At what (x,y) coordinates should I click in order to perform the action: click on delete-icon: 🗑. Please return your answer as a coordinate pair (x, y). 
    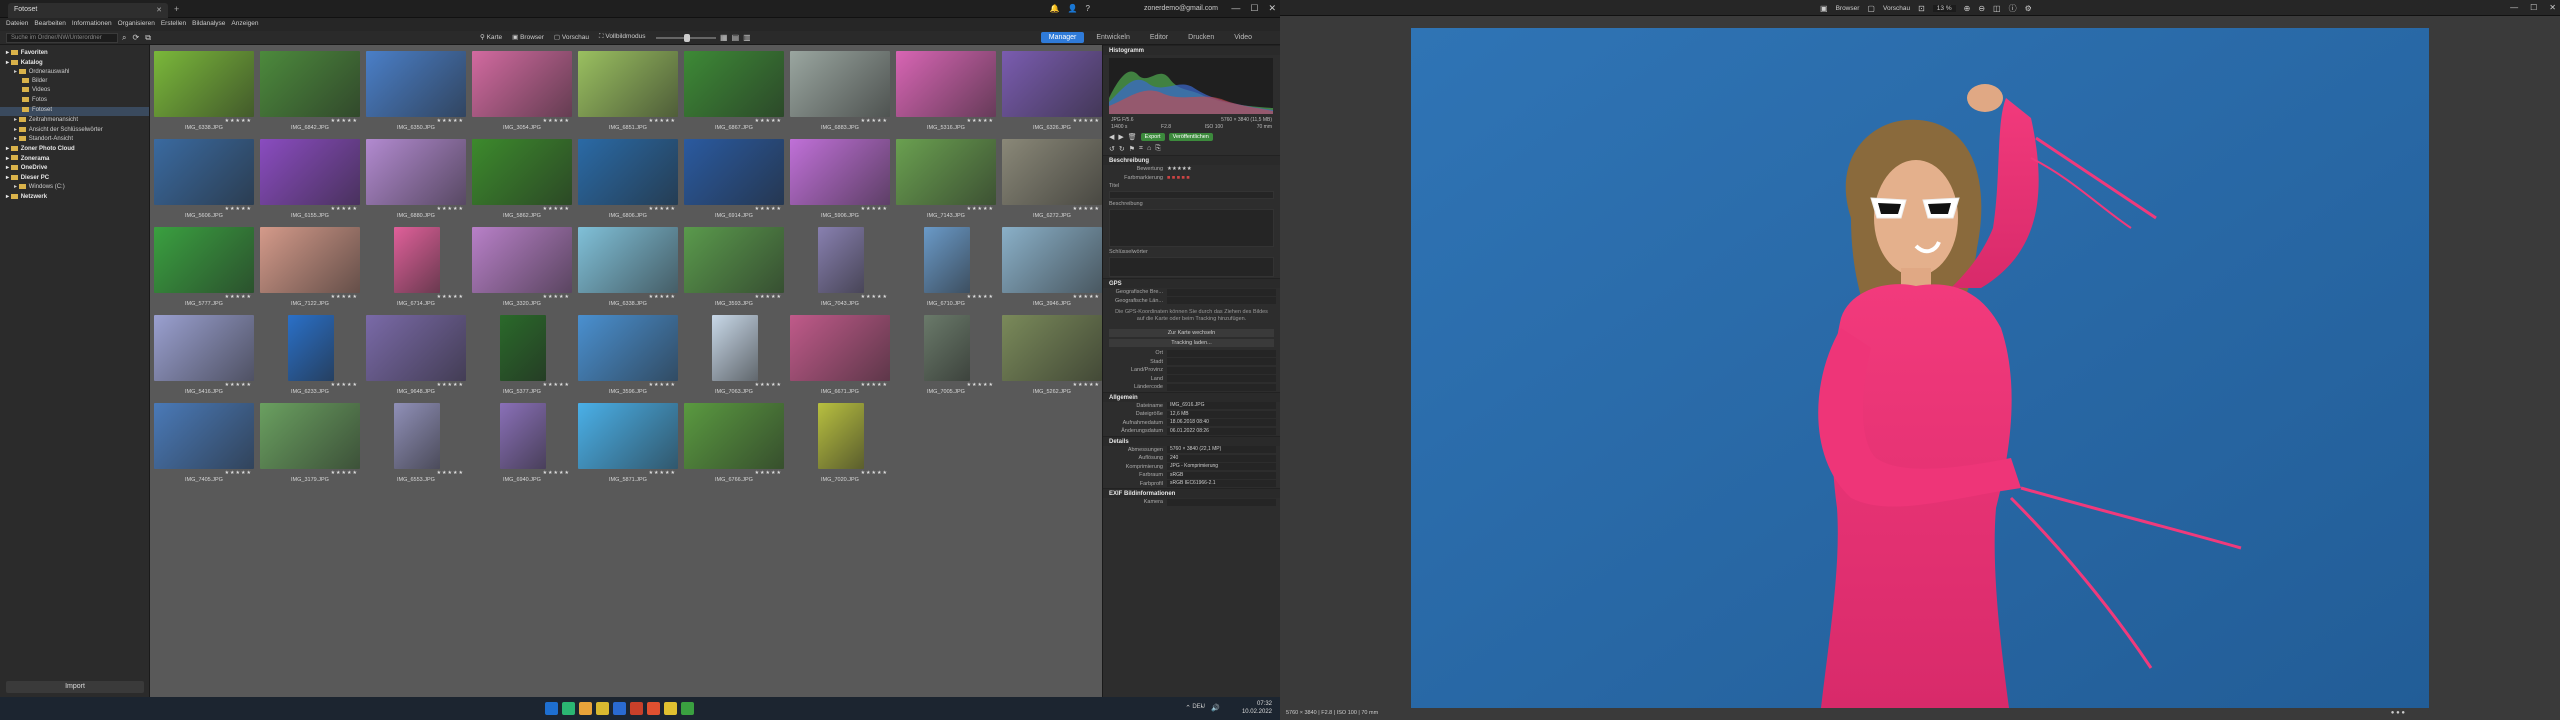
    Looking at the image, I should click on (1132, 137).